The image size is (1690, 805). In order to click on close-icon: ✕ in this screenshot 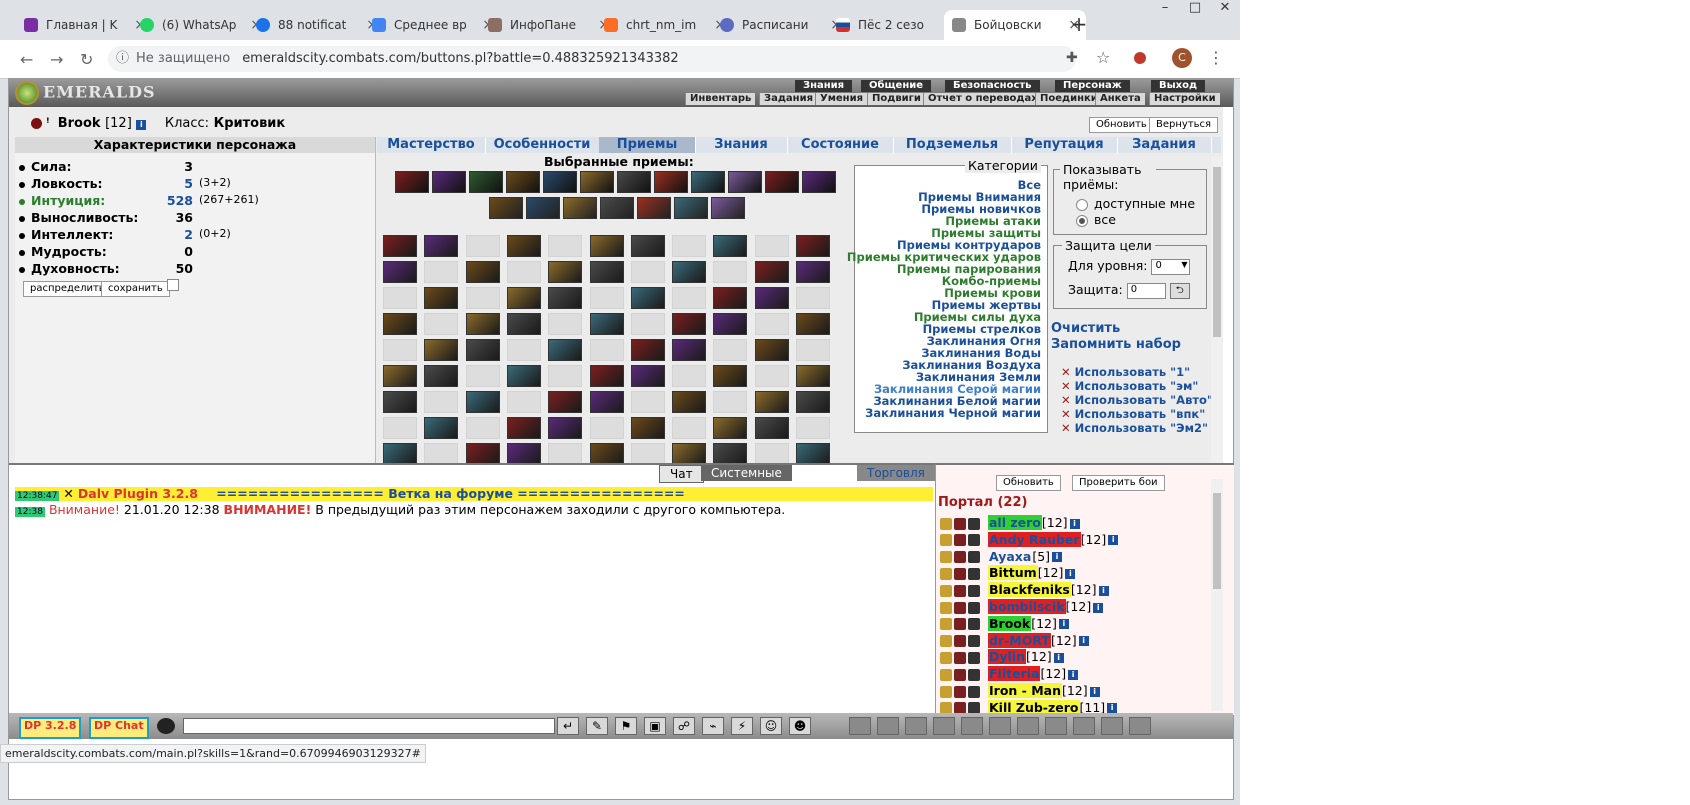, I will do `click(68, 493)`.